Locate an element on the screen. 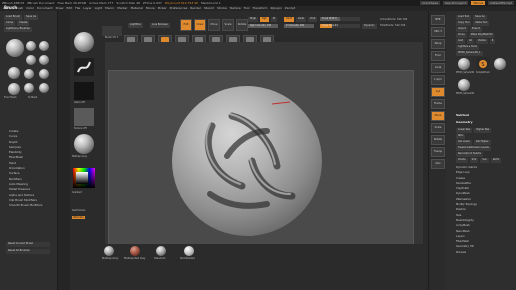 This screenshot has width=516, height=290. focal-shift-slider: Focal Shift 0 is located at coordinates (340, 19).